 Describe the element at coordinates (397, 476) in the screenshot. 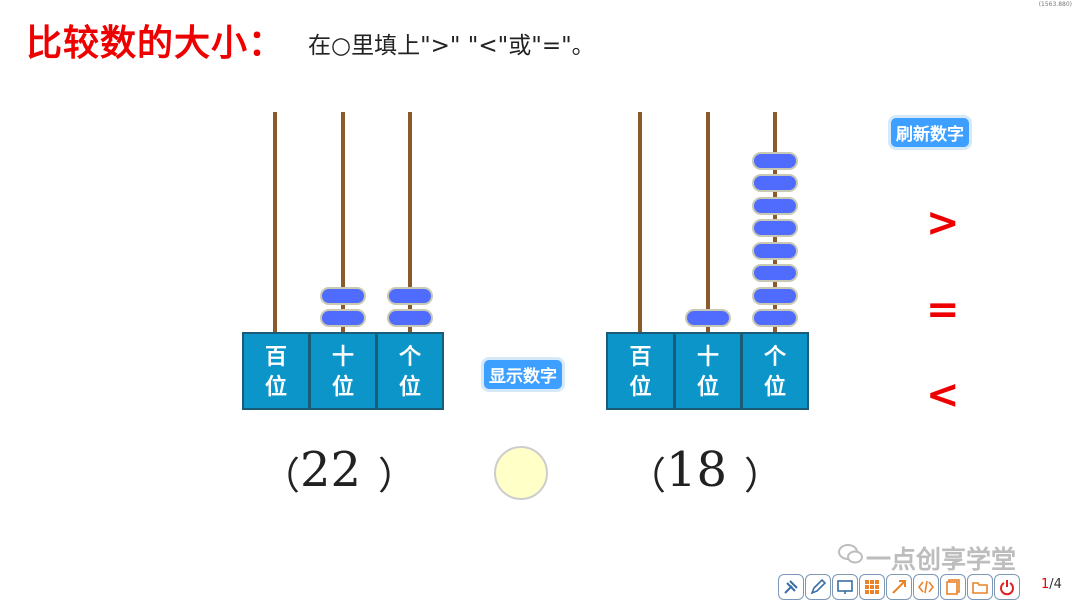

I see `left-paren-close: ）` at that location.